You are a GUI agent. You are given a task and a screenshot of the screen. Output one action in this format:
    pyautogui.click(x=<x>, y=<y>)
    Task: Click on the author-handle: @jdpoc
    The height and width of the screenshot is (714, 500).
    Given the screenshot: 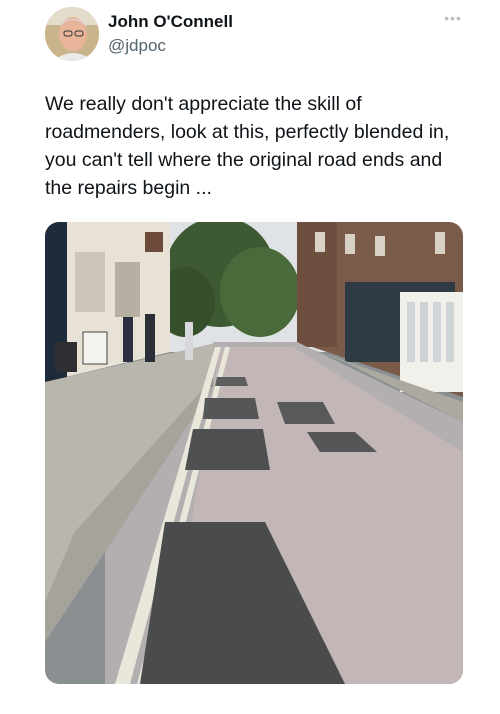 What is the action you would take?
    pyautogui.click(x=137, y=46)
    